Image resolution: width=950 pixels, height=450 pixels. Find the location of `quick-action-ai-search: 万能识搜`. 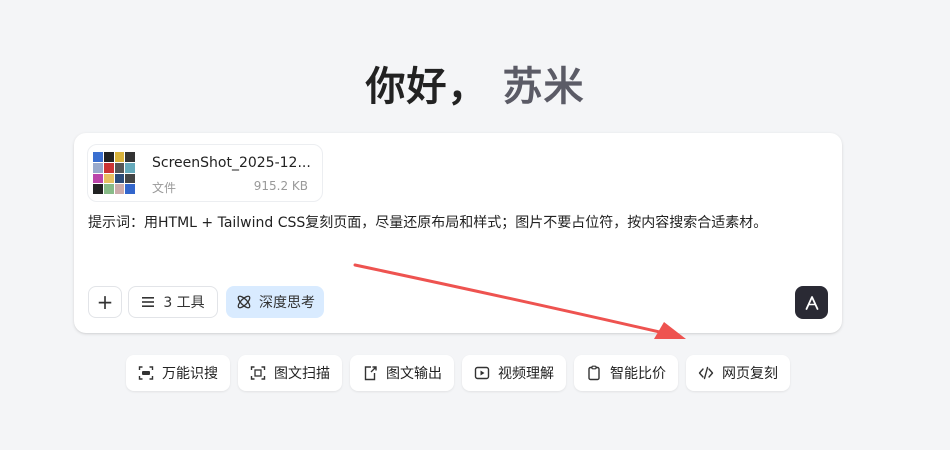

quick-action-ai-search: 万能识搜 is located at coordinates (178, 373).